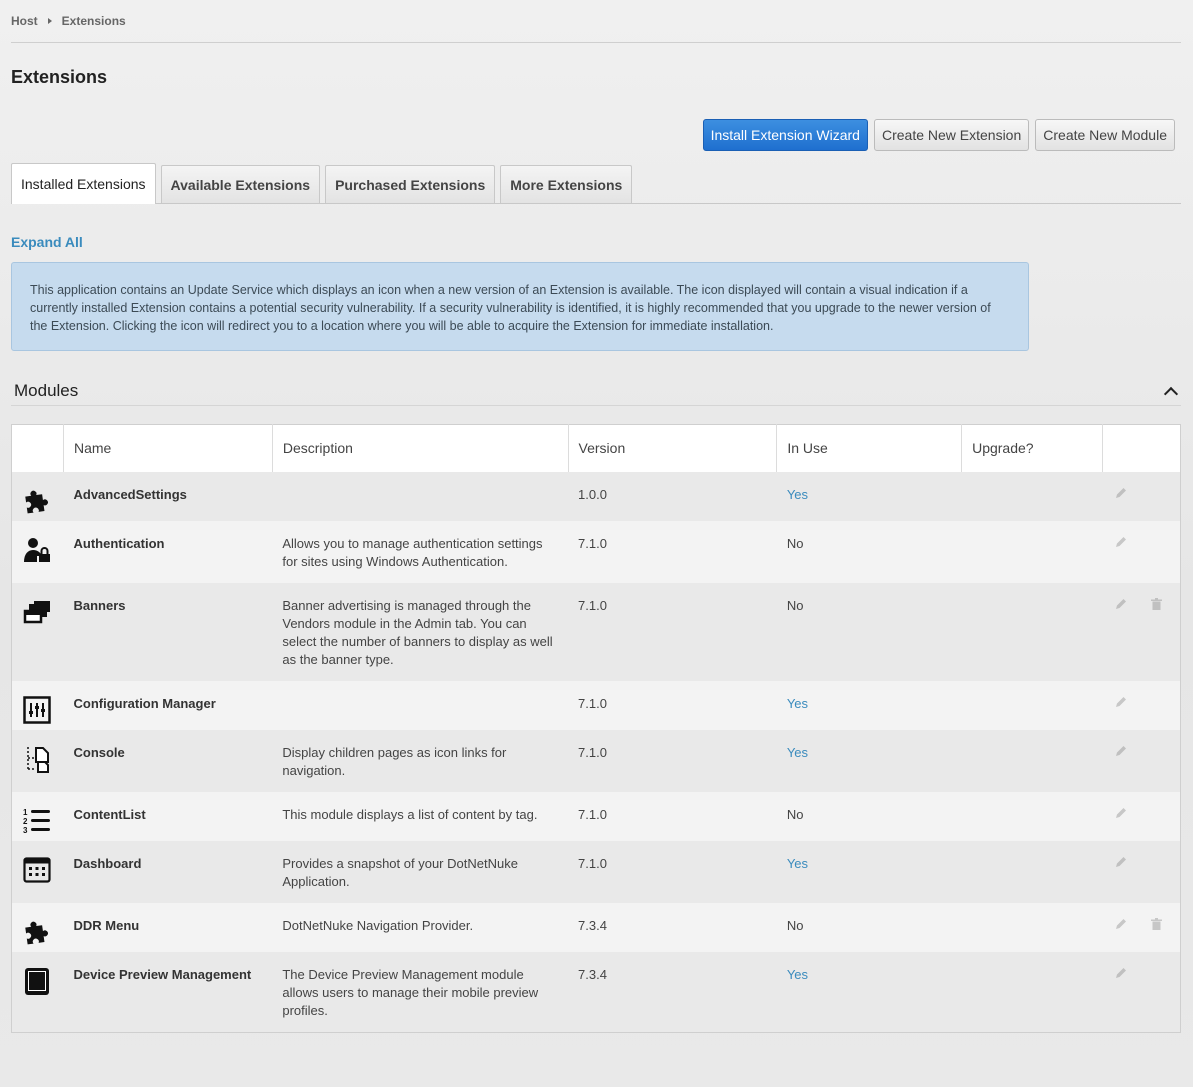 The image size is (1193, 1087). I want to click on column-header-name: Name, so click(168, 448).